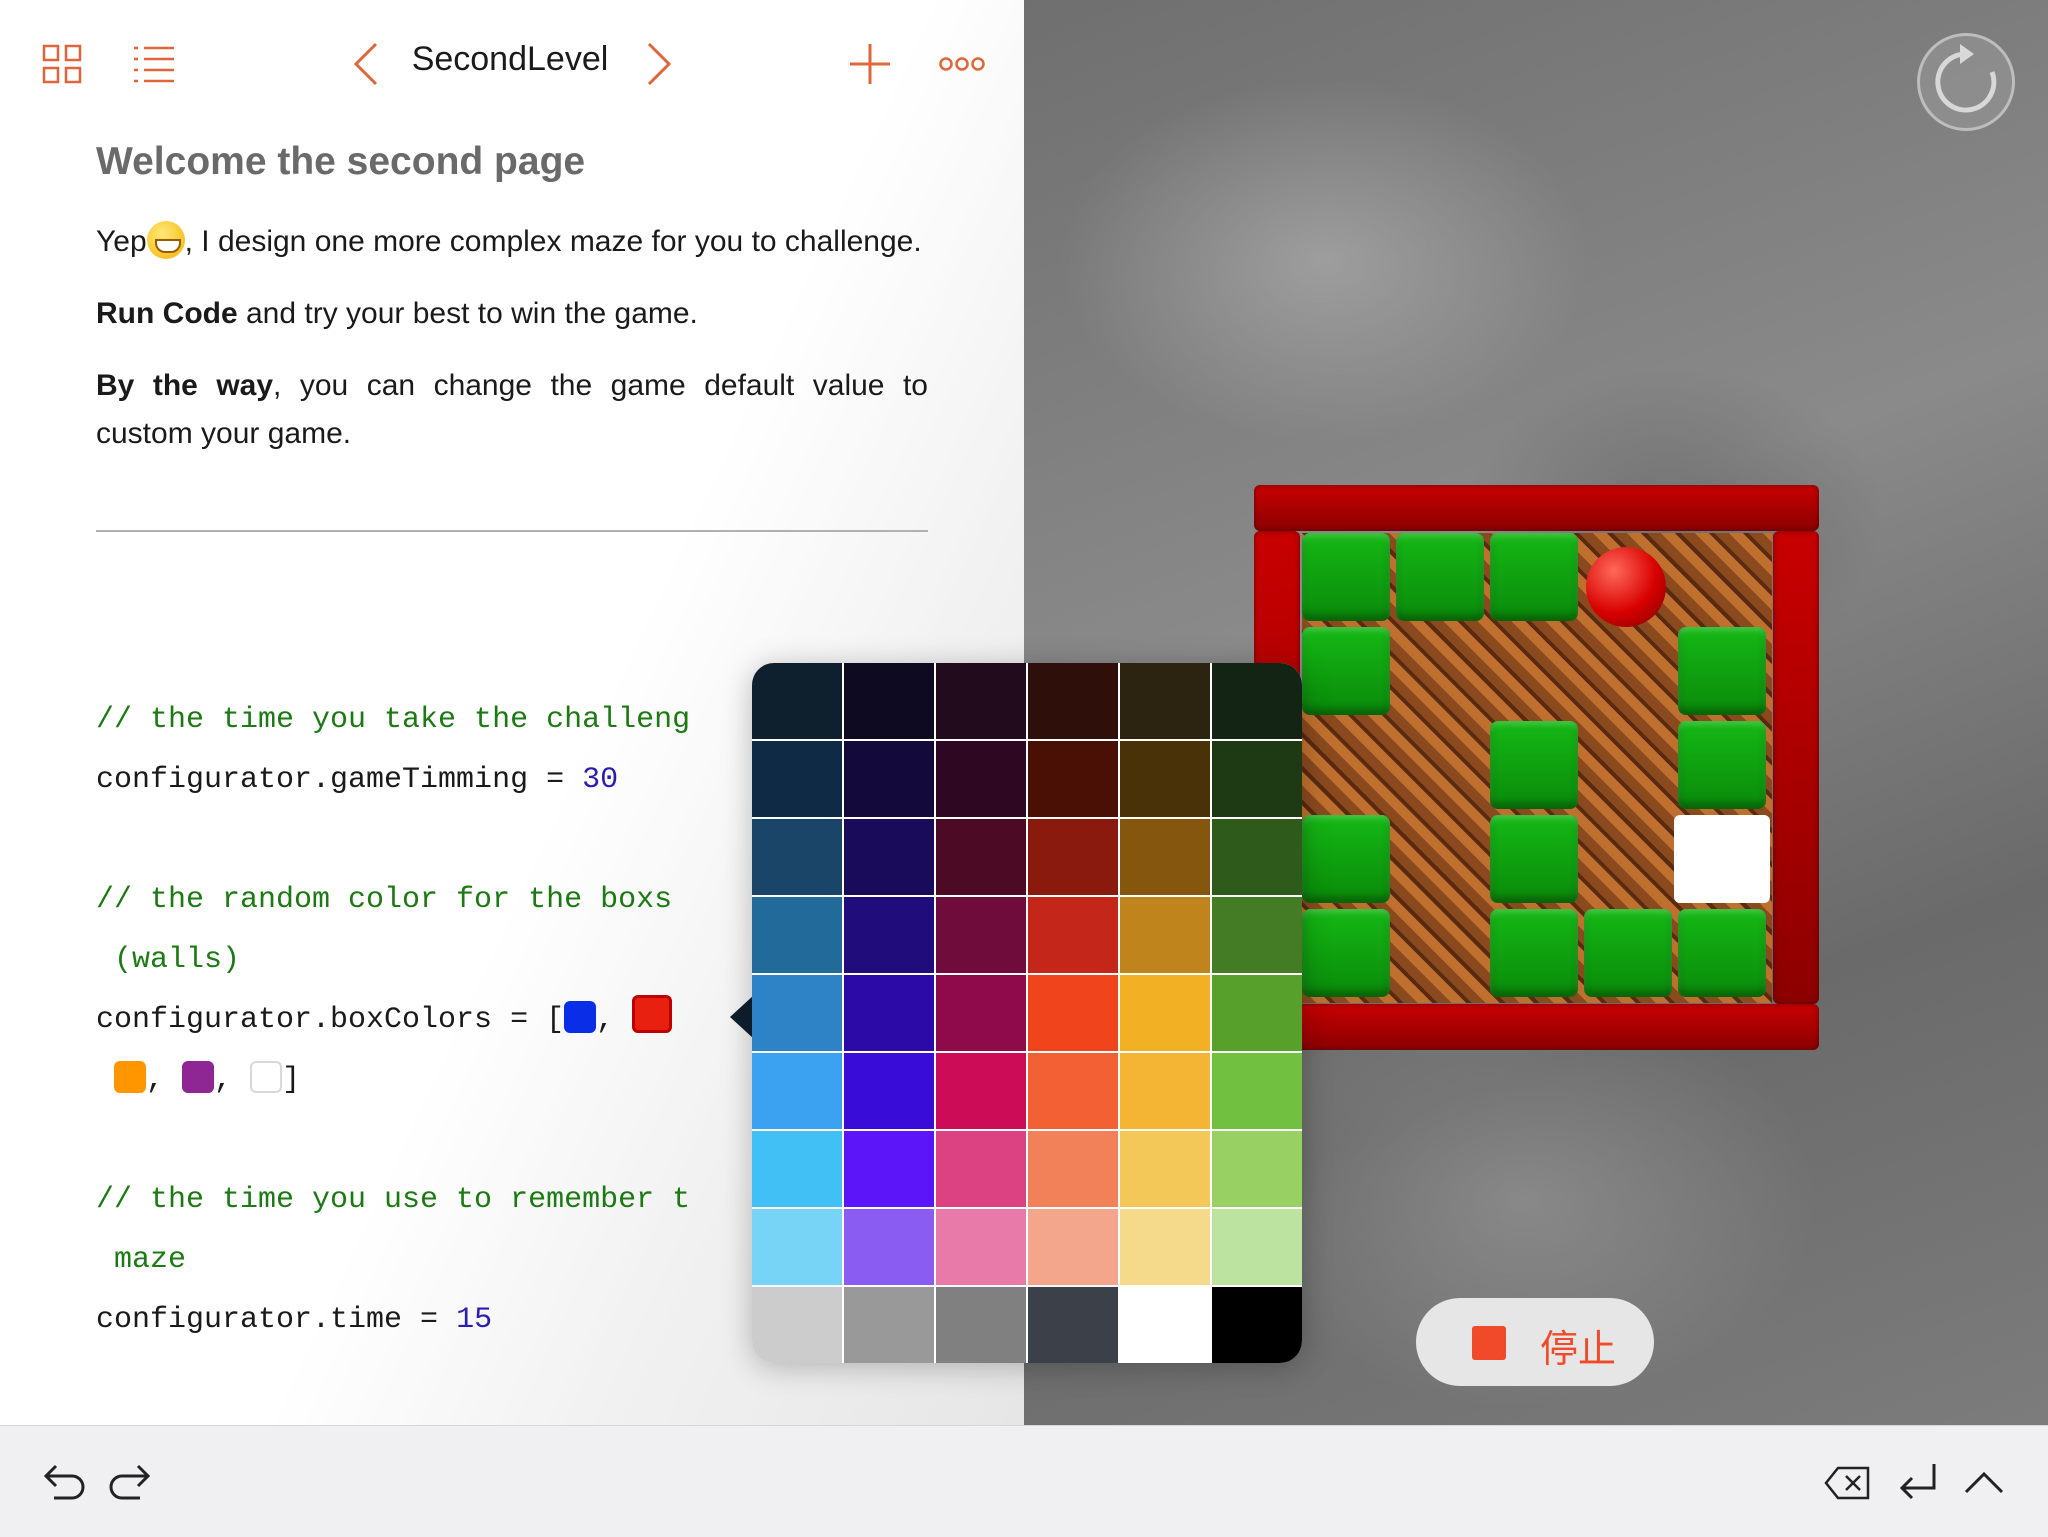  What do you see at coordinates (1722, 859) in the screenshot?
I see `maze-goal` at bounding box center [1722, 859].